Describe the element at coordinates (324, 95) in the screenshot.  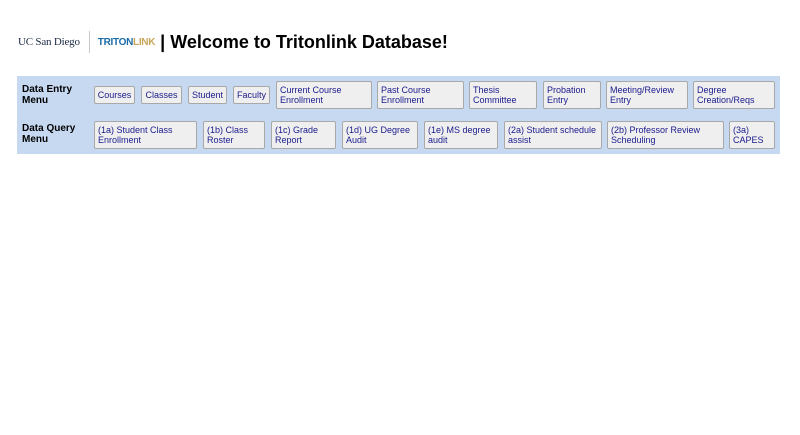
I see `current-course-enrollment-button: Current Course Enrollment` at that location.